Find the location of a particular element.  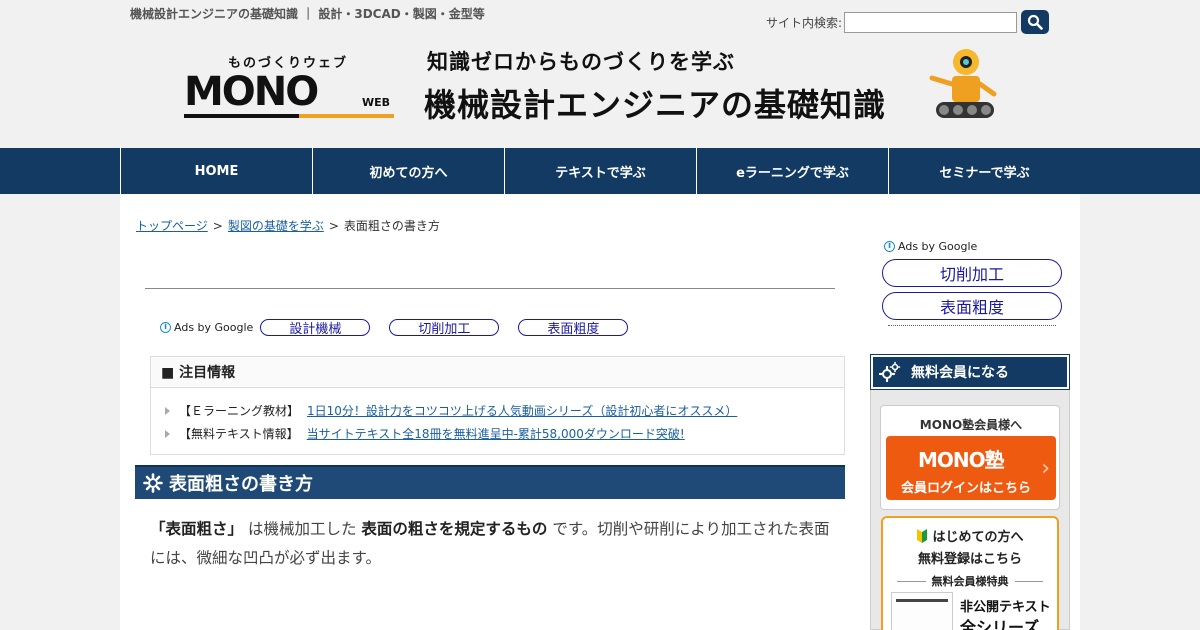

main-nav: HOME 初めての方へ テキストで学ぶ eラーニングで学ぶ セミナーで学ぶ is located at coordinates (600, 171).